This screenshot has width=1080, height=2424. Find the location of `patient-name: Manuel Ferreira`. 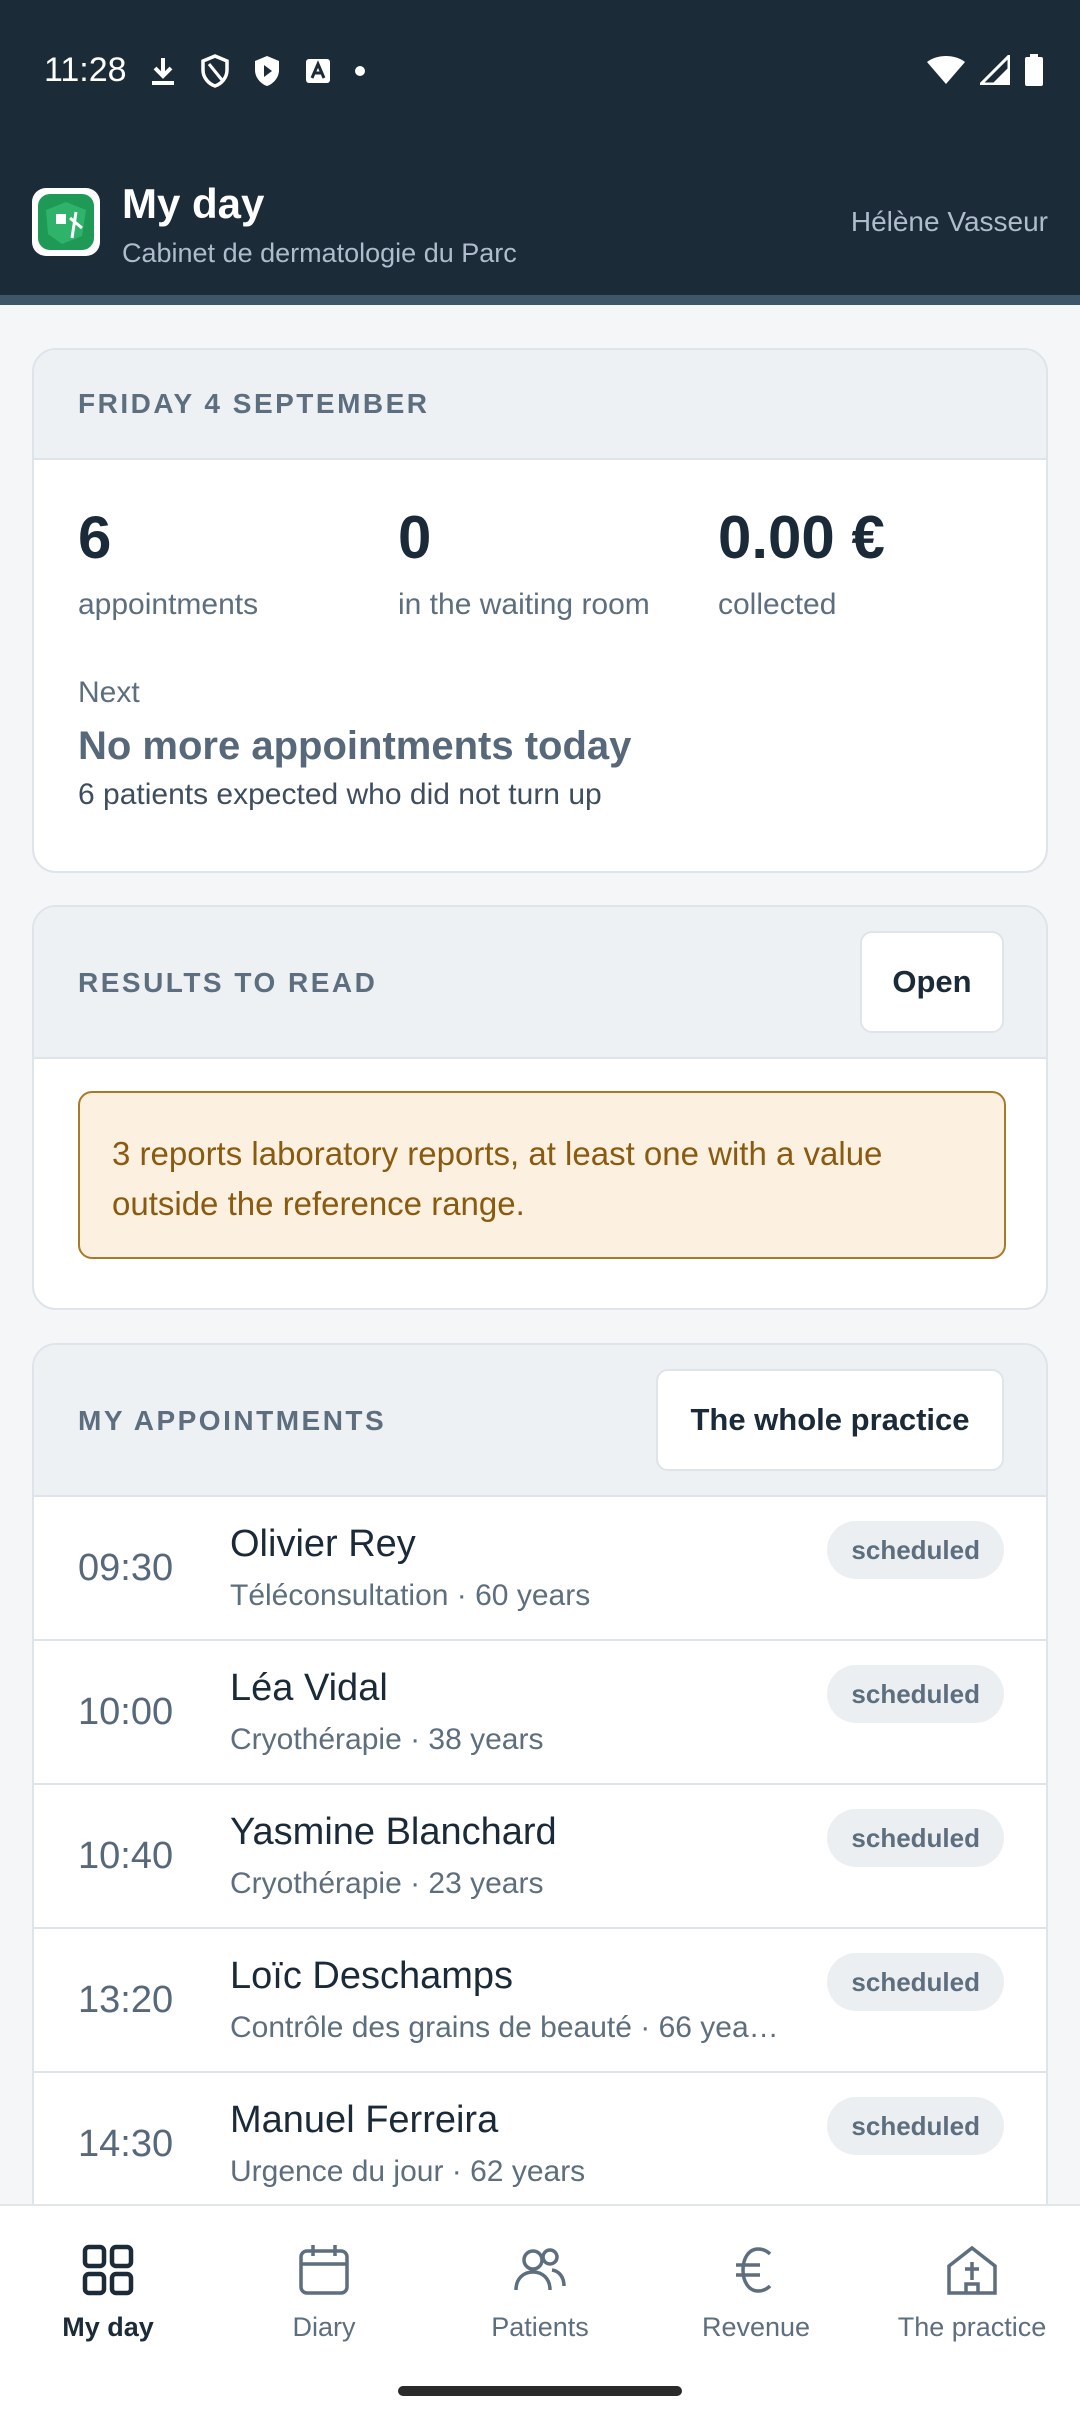

patient-name: Manuel Ferreira is located at coordinates (364, 2120).